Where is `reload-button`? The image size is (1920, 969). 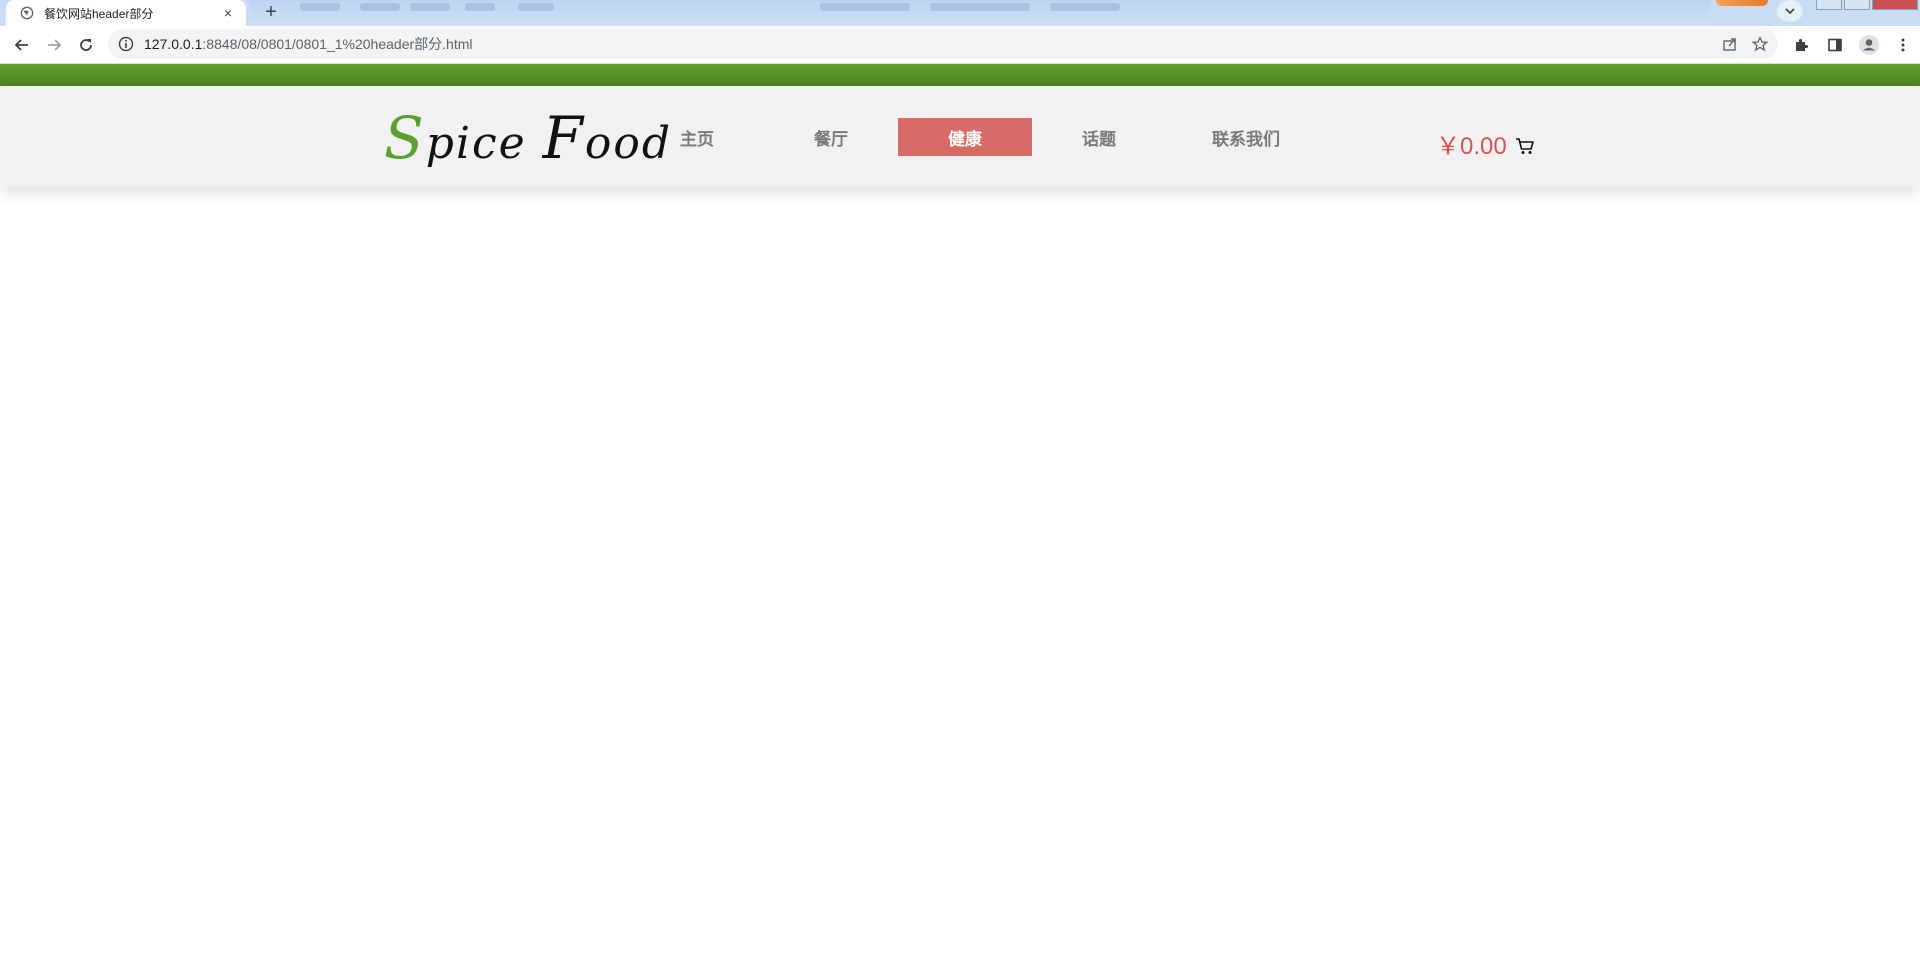
reload-button is located at coordinates (86, 45).